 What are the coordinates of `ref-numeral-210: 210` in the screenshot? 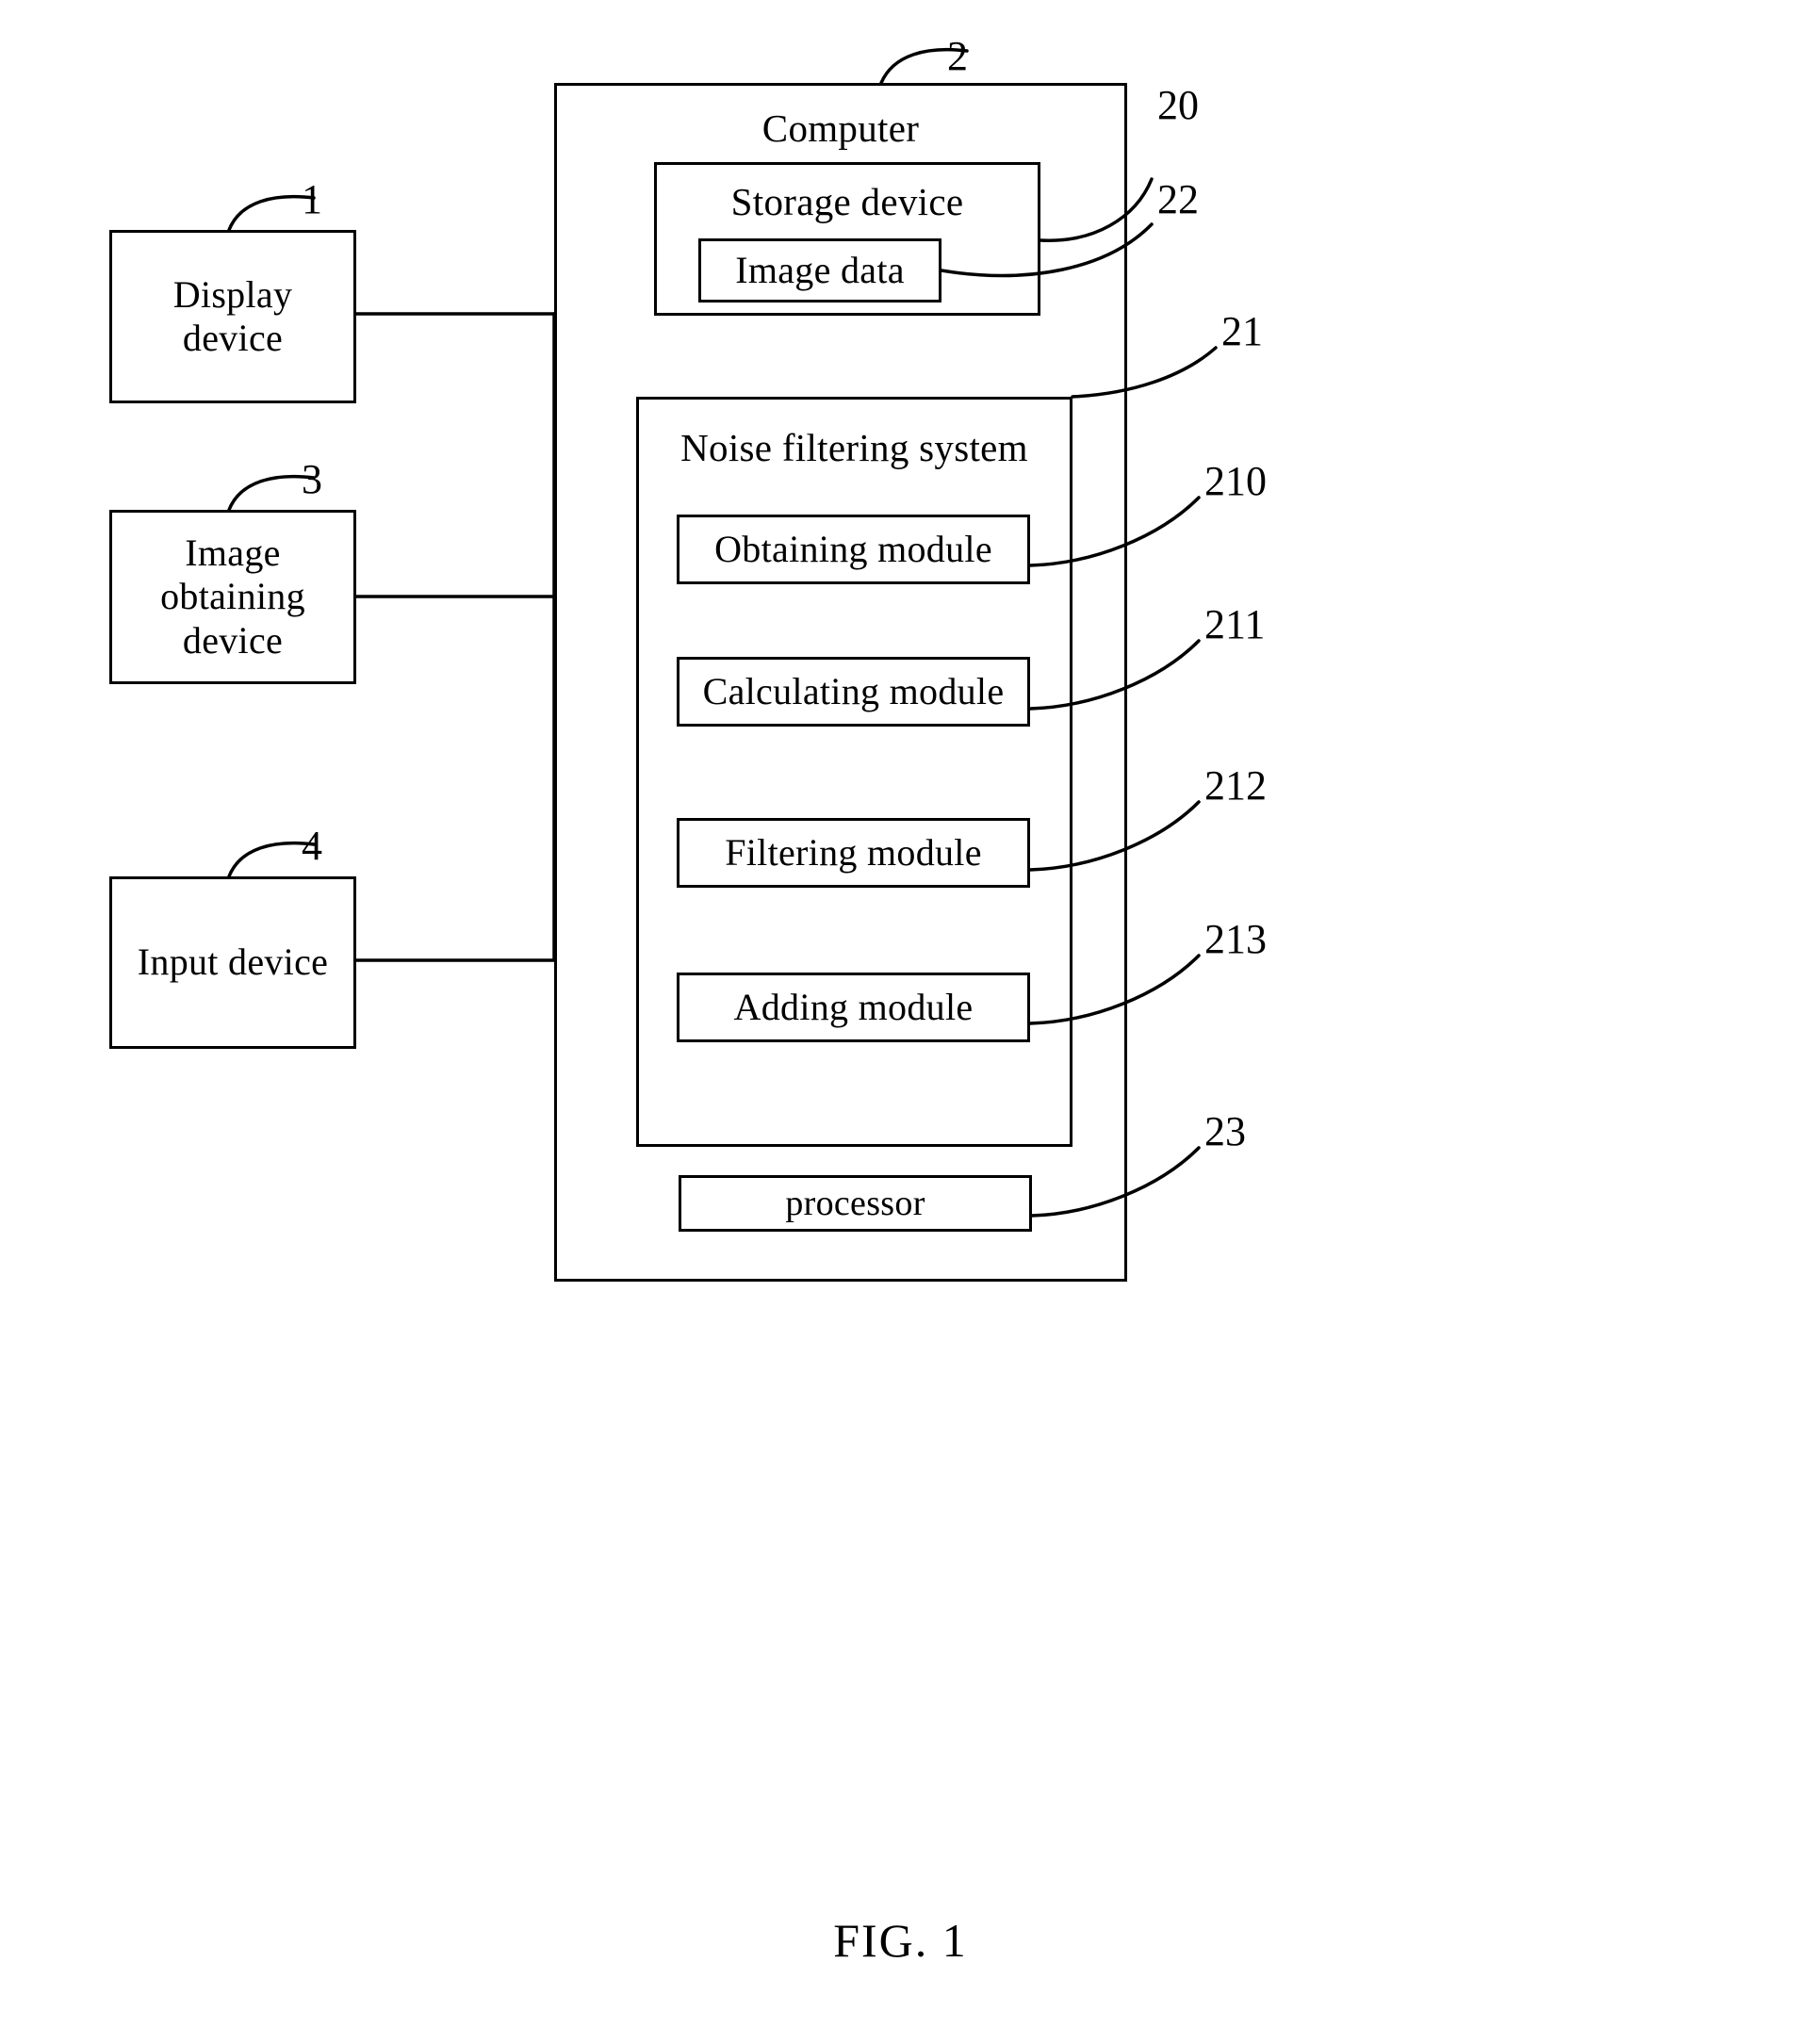 It's located at (1235, 481).